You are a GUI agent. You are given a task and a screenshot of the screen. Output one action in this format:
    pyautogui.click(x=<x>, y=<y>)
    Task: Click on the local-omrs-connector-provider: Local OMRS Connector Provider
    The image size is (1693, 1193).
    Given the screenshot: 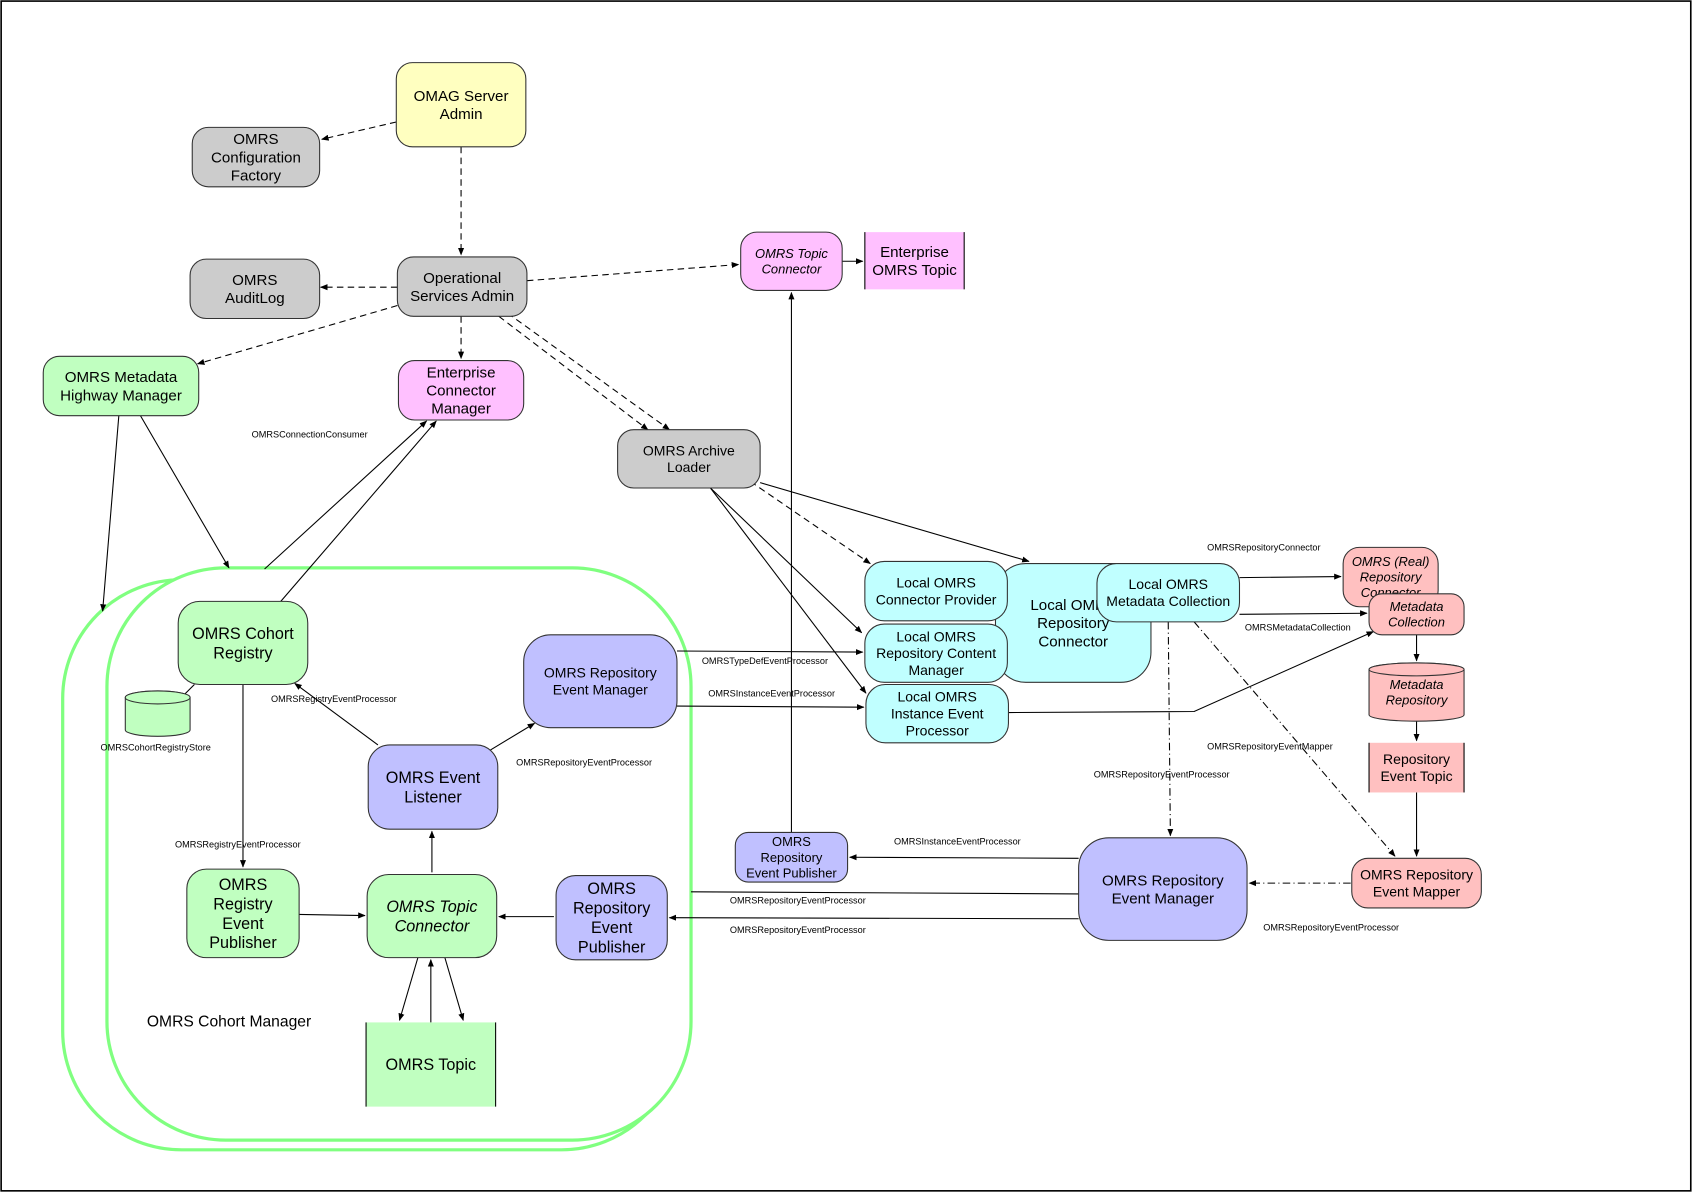 What is the action you would take?
    pyautogui.click(x=936, y=591)
    